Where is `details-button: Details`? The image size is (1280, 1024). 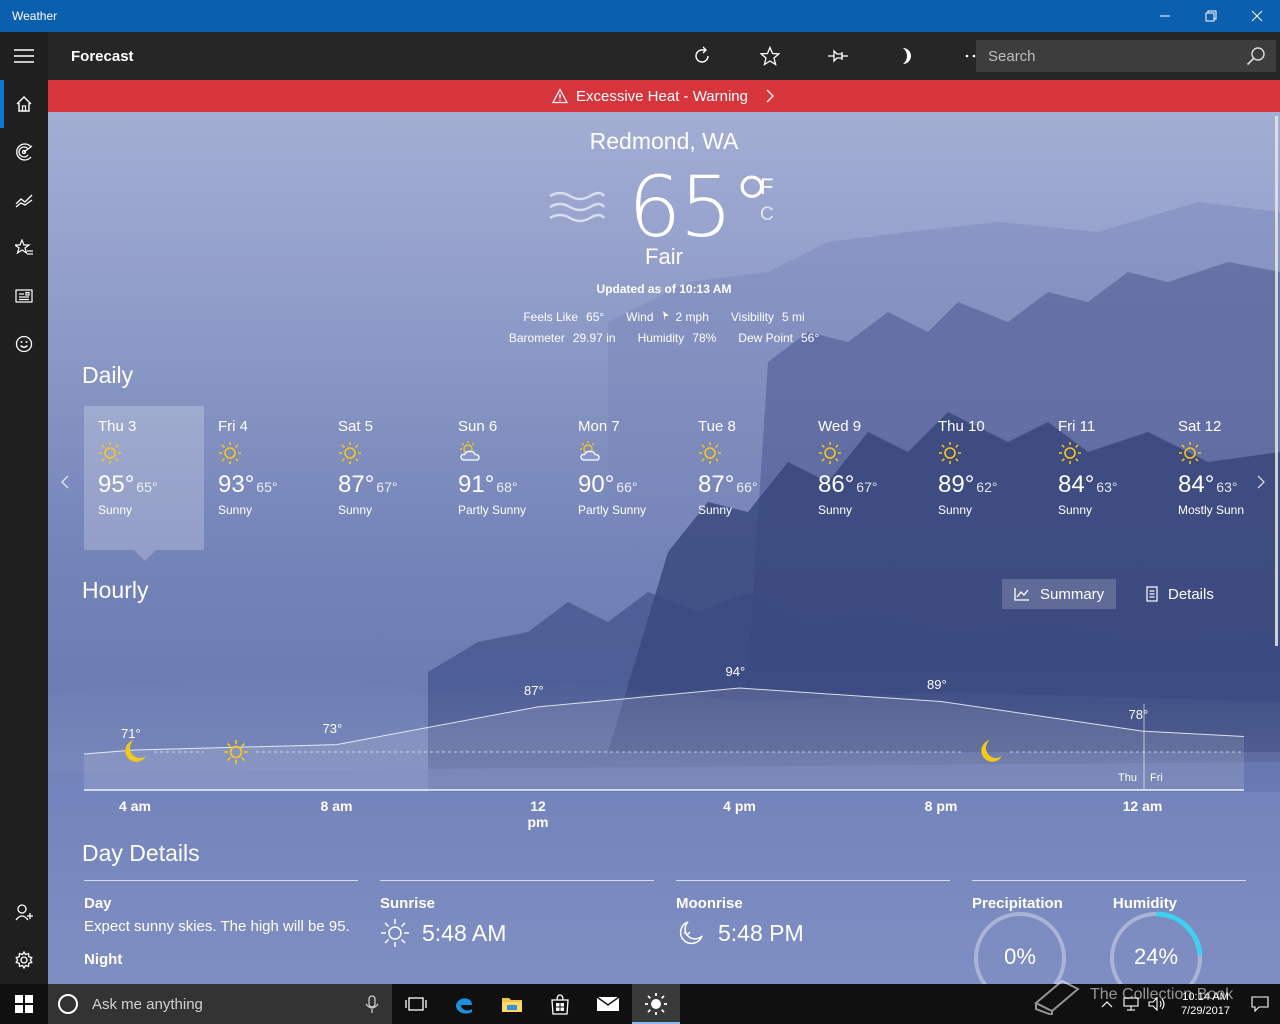
details-button: Details is located at coordinates (1180, 594).